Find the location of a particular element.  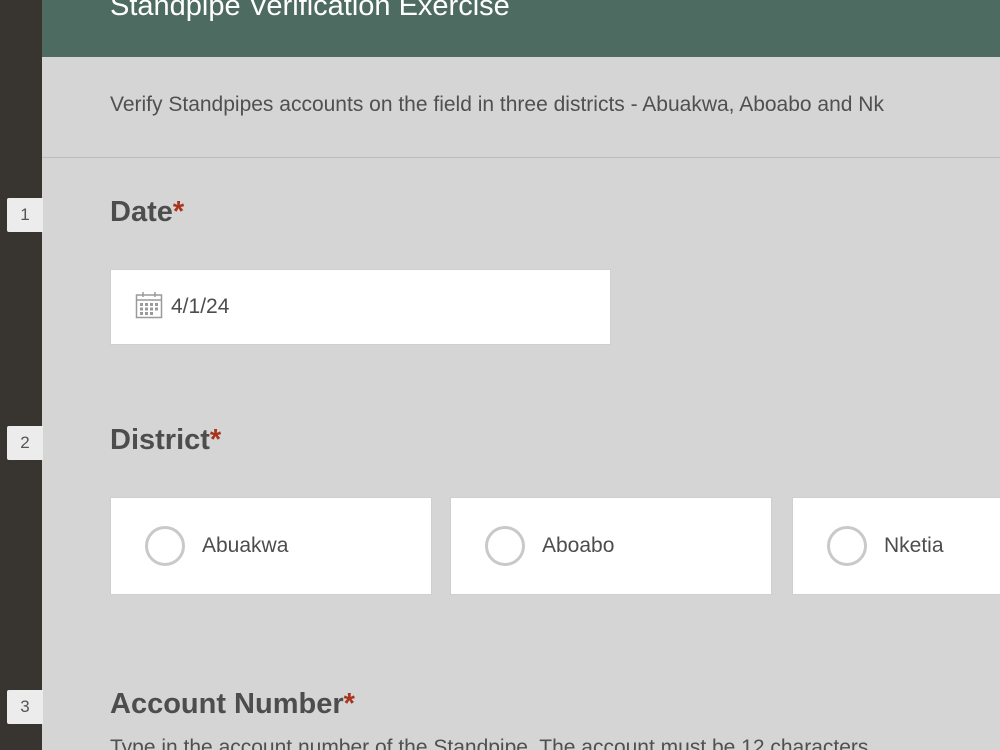

district-option-abuakwa: Abuakwa is located at coordinates (271, 546).